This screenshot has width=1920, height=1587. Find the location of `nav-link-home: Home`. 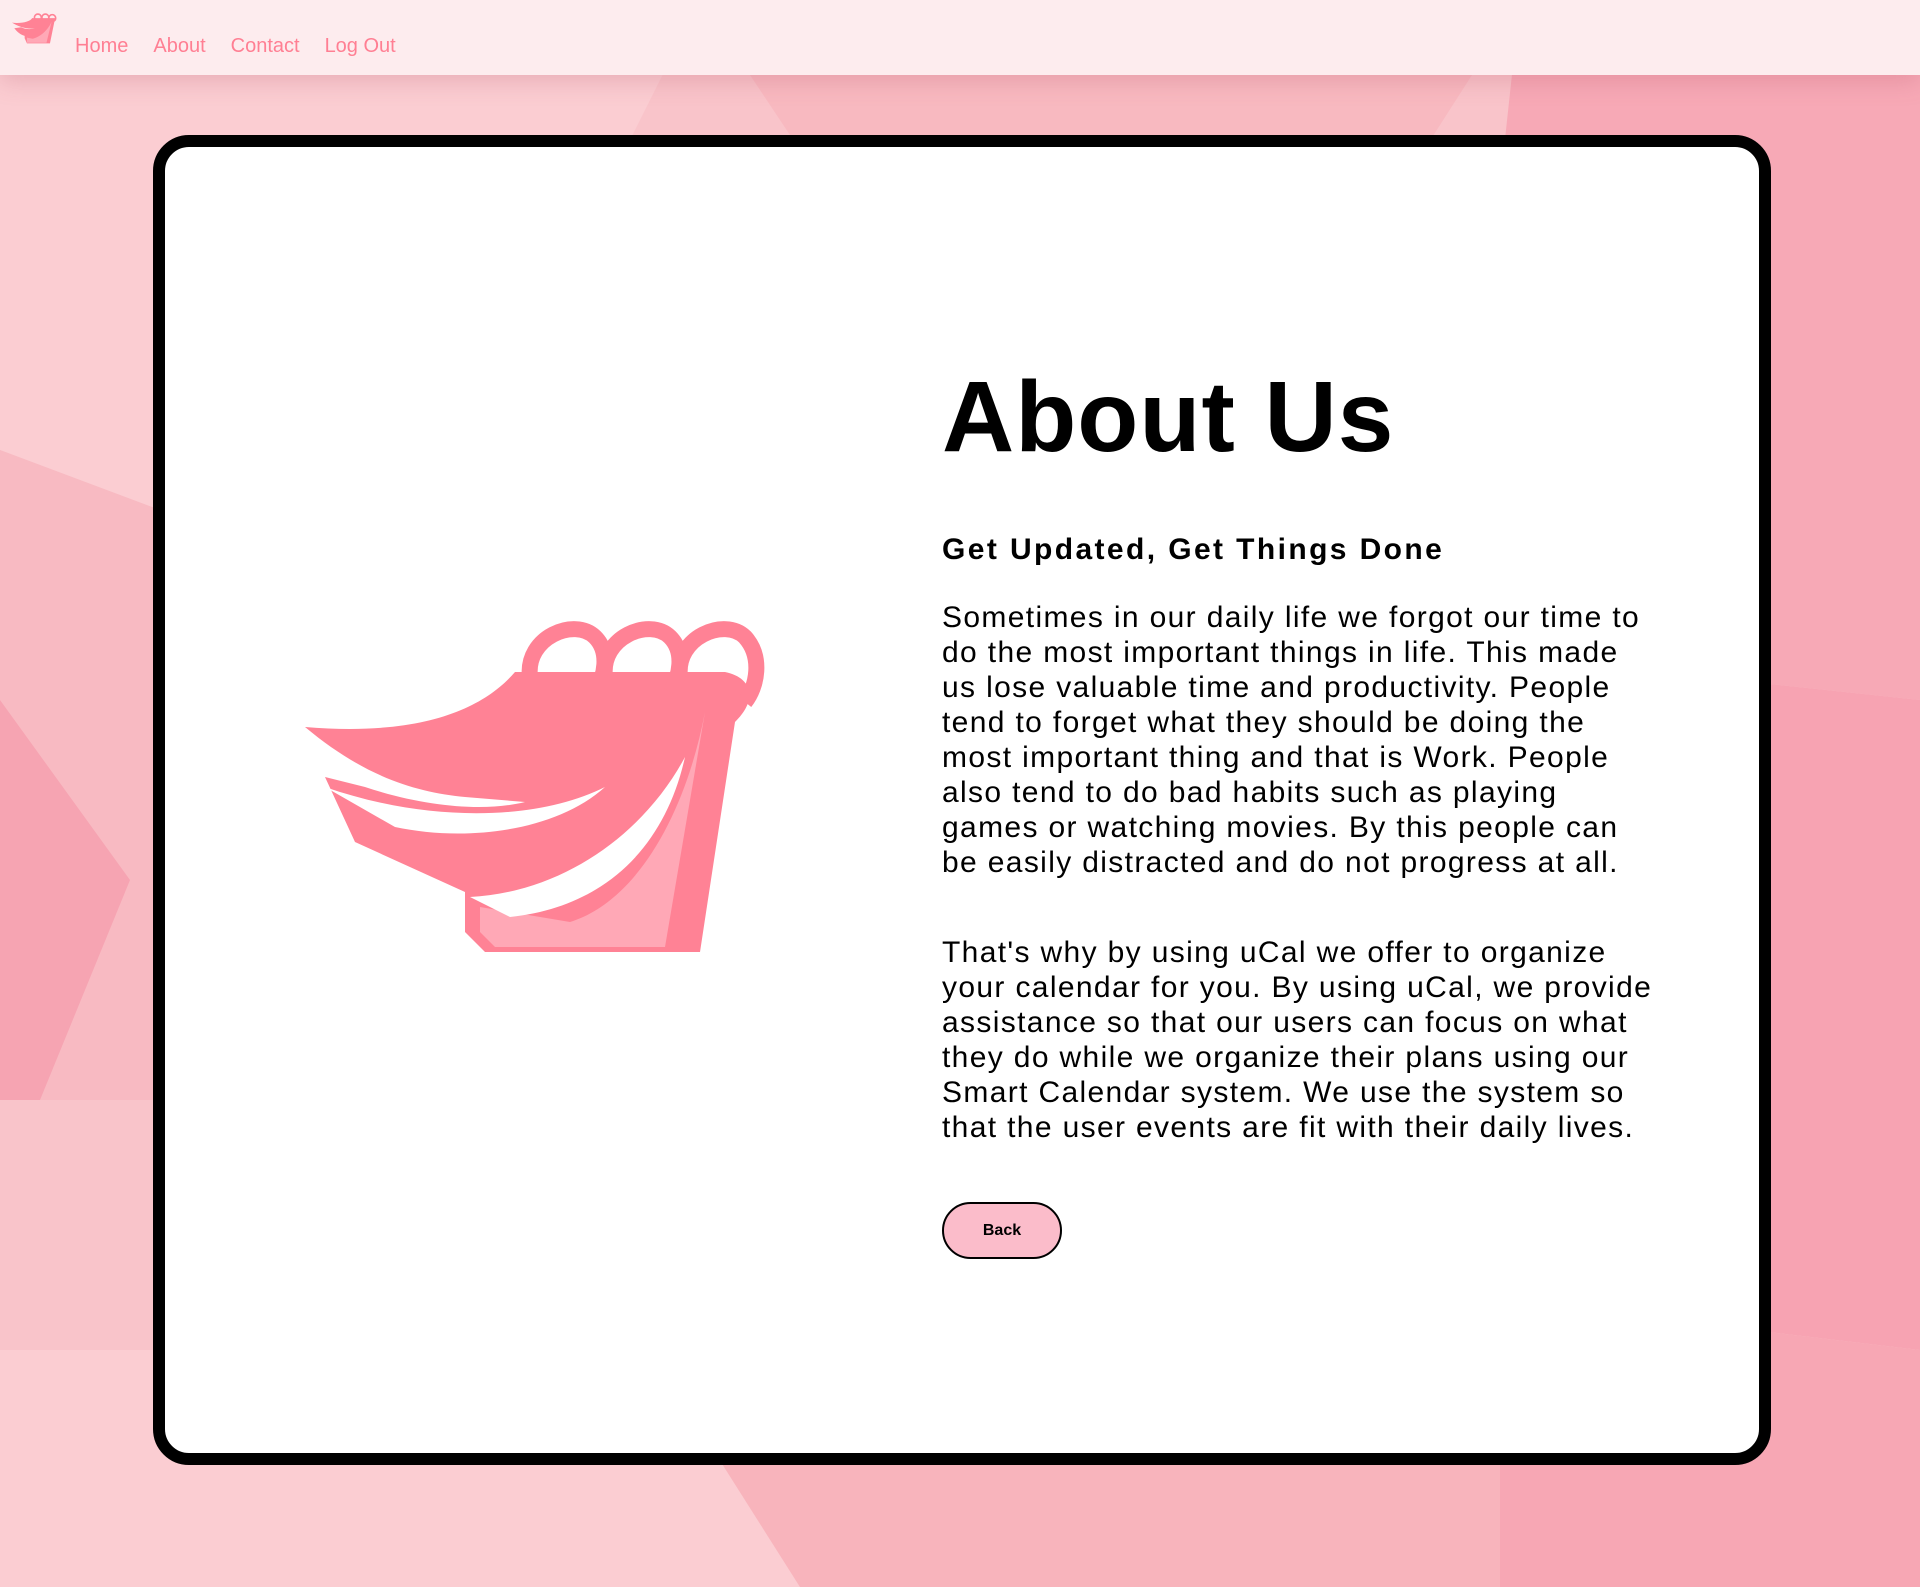

nav-link-home: Home is located at coordinates (101, 46).